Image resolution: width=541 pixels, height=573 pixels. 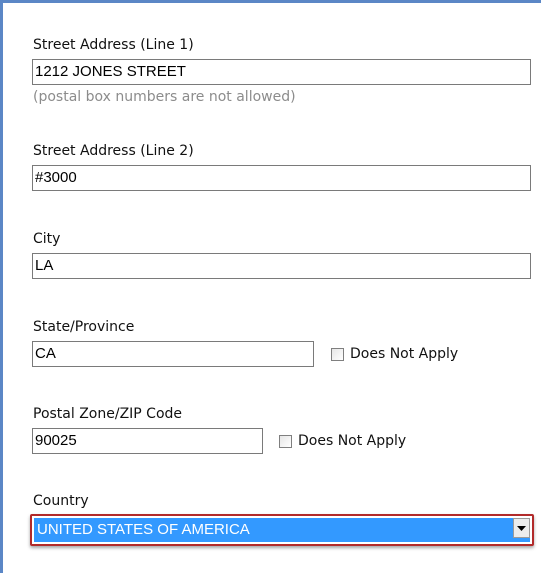 What do you see at coordinates (337, 354) in the screenshot?
I see `state-not-apply-checkbox` at bounding box center [337, 354].